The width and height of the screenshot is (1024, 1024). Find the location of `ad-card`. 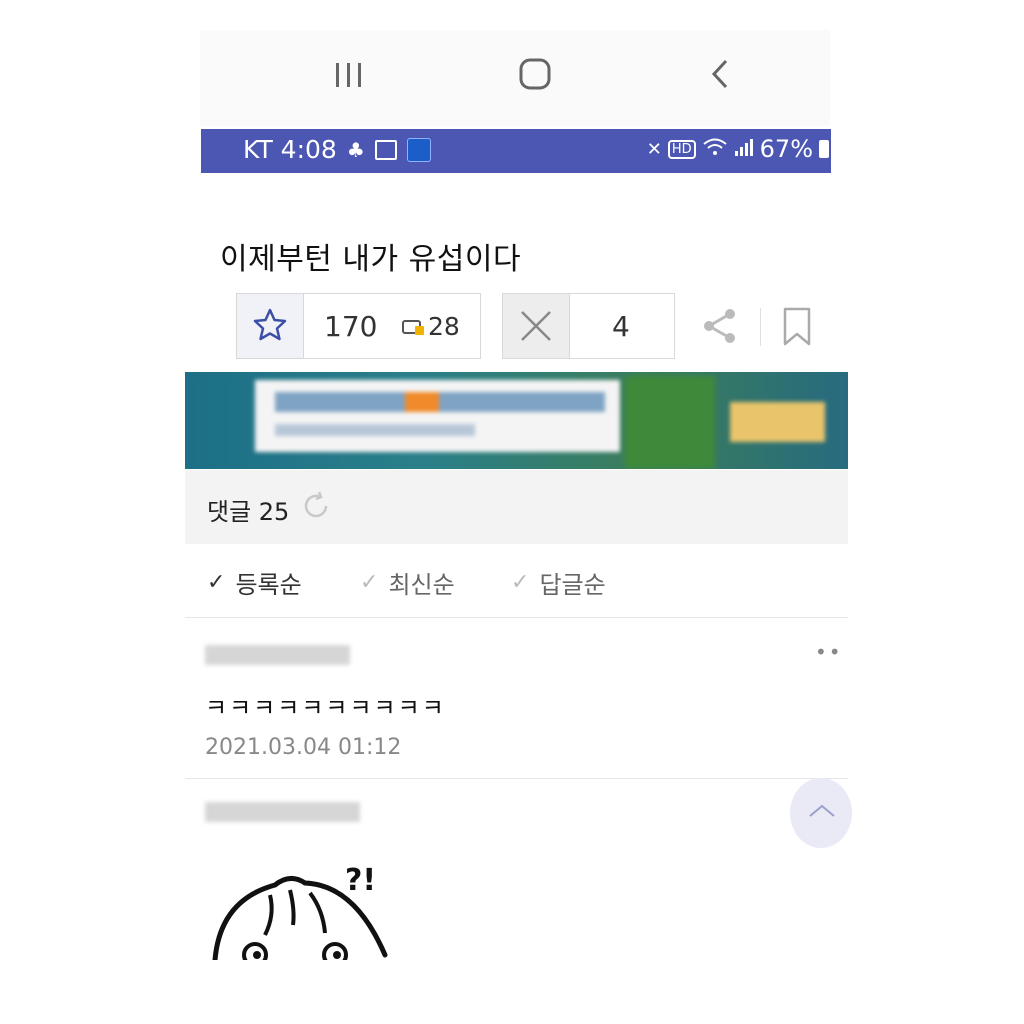

ad-card is located at coordinates (437, 416).